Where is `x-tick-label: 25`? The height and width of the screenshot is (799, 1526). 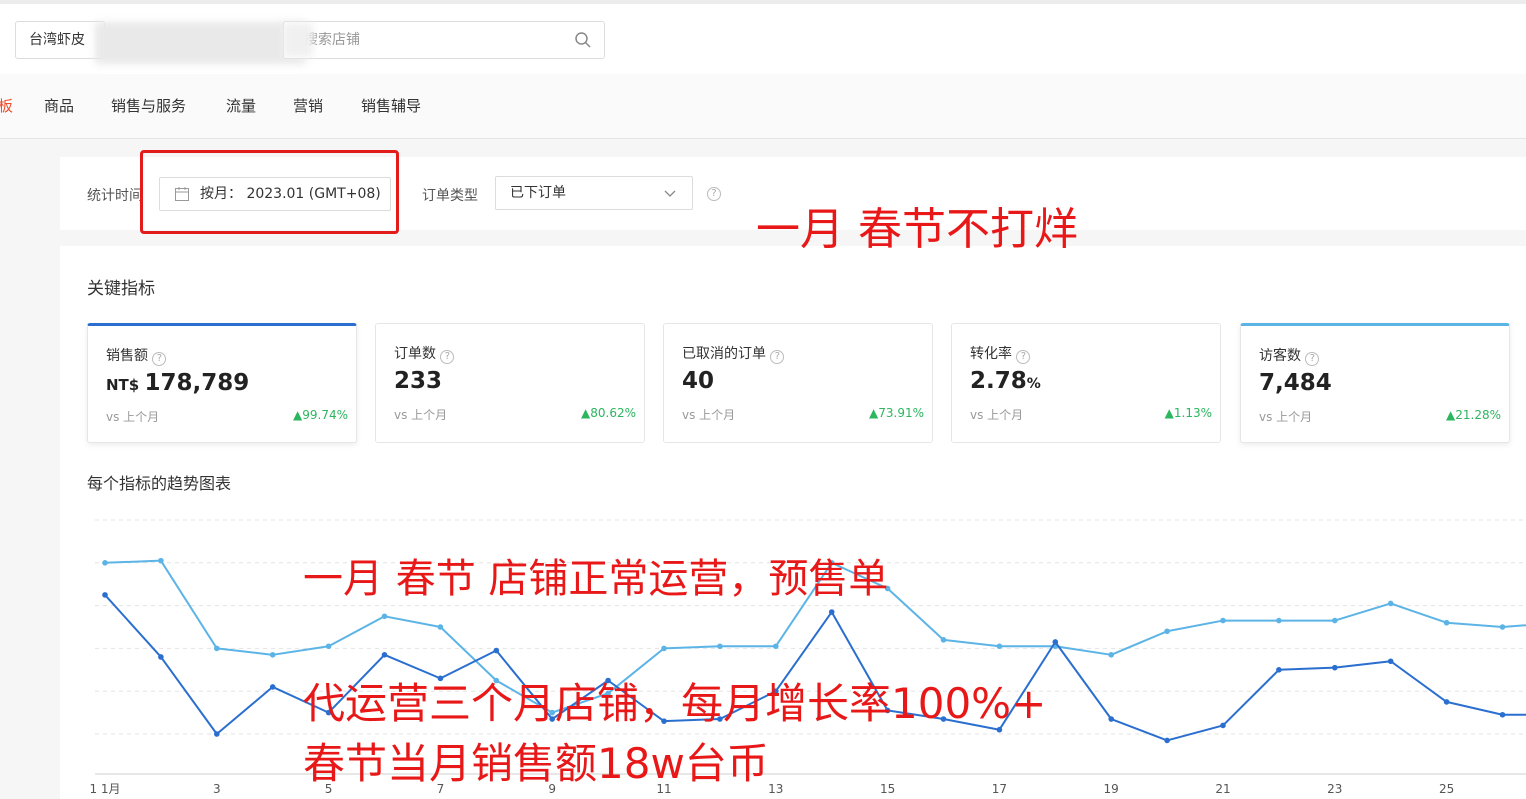 x-tick-label: 25 is located at coordinates (1446, 789).